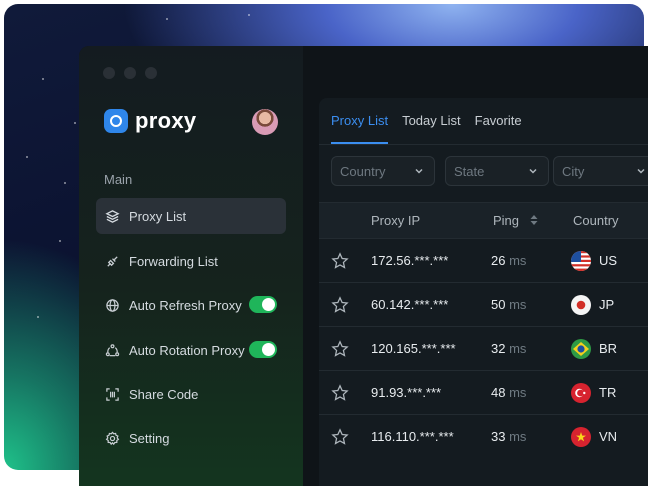 The width and height of the screenshot is (648, 486). Describe the element at coordinates (112, 394) in the screenshot. I see `scan-code-icon` at that location.